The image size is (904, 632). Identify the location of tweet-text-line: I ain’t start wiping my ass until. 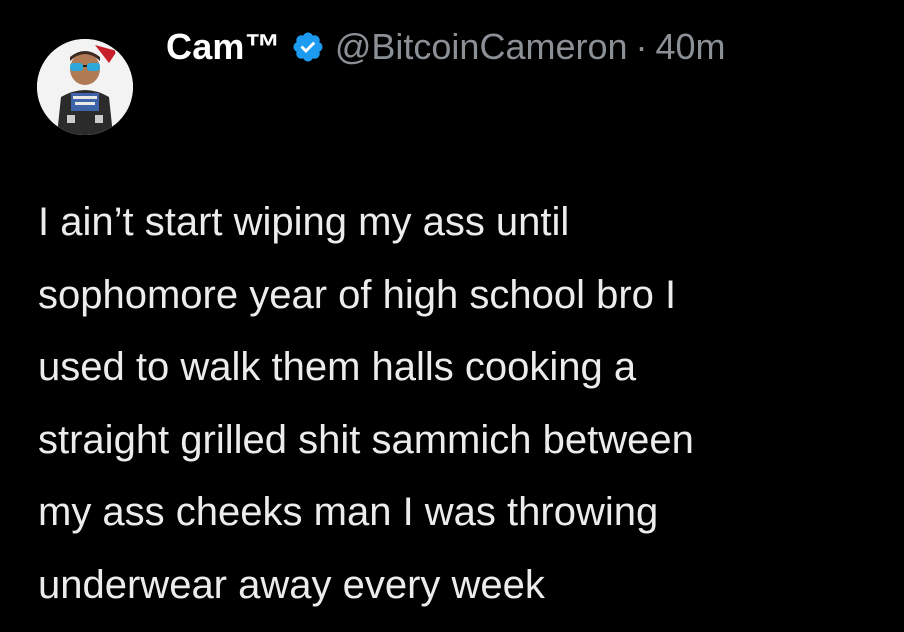
(304, 222).